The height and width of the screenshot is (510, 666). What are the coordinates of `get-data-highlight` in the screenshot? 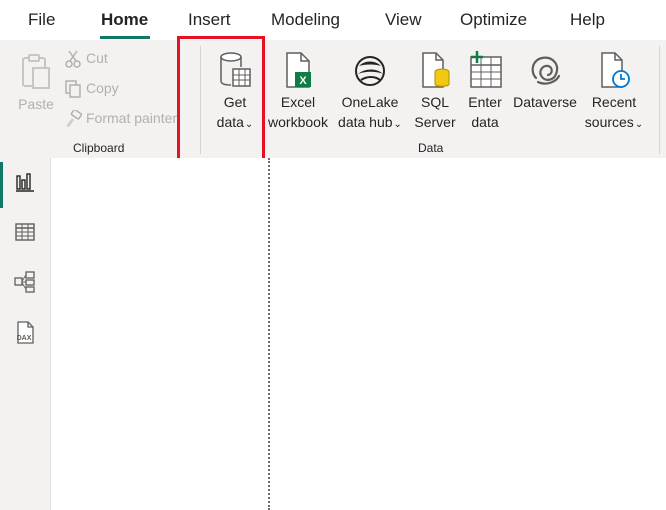 It's located at (221, 99).